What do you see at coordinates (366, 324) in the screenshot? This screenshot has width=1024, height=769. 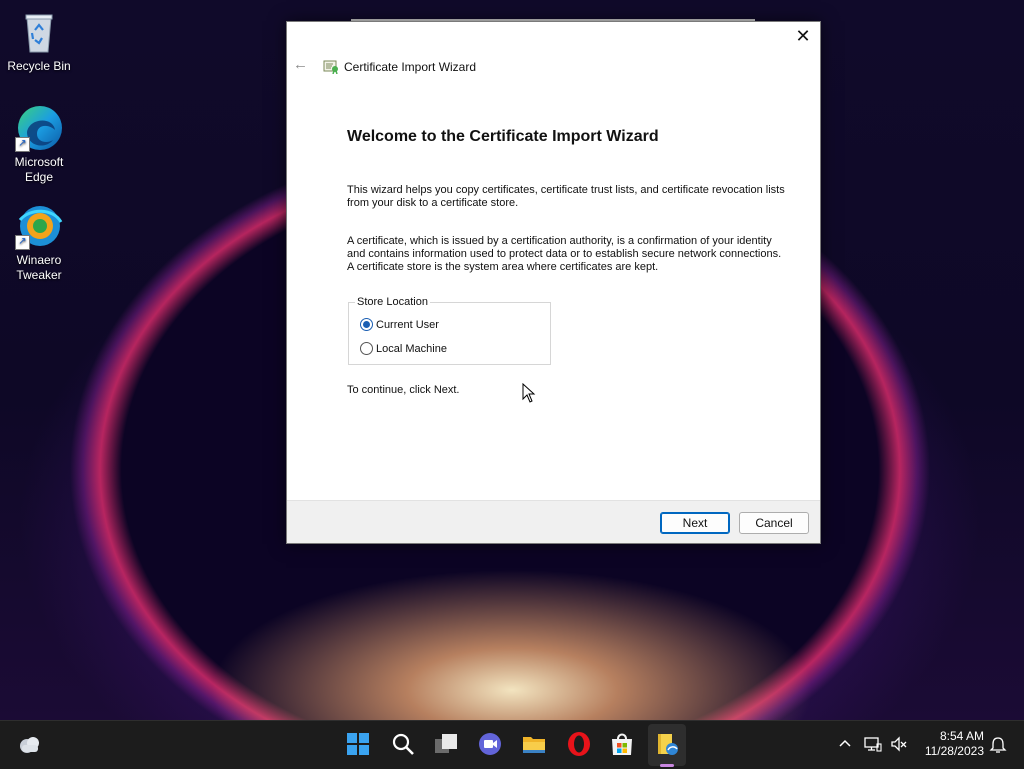 I see `radio-selected-icon` at bounding box center [366, 324].